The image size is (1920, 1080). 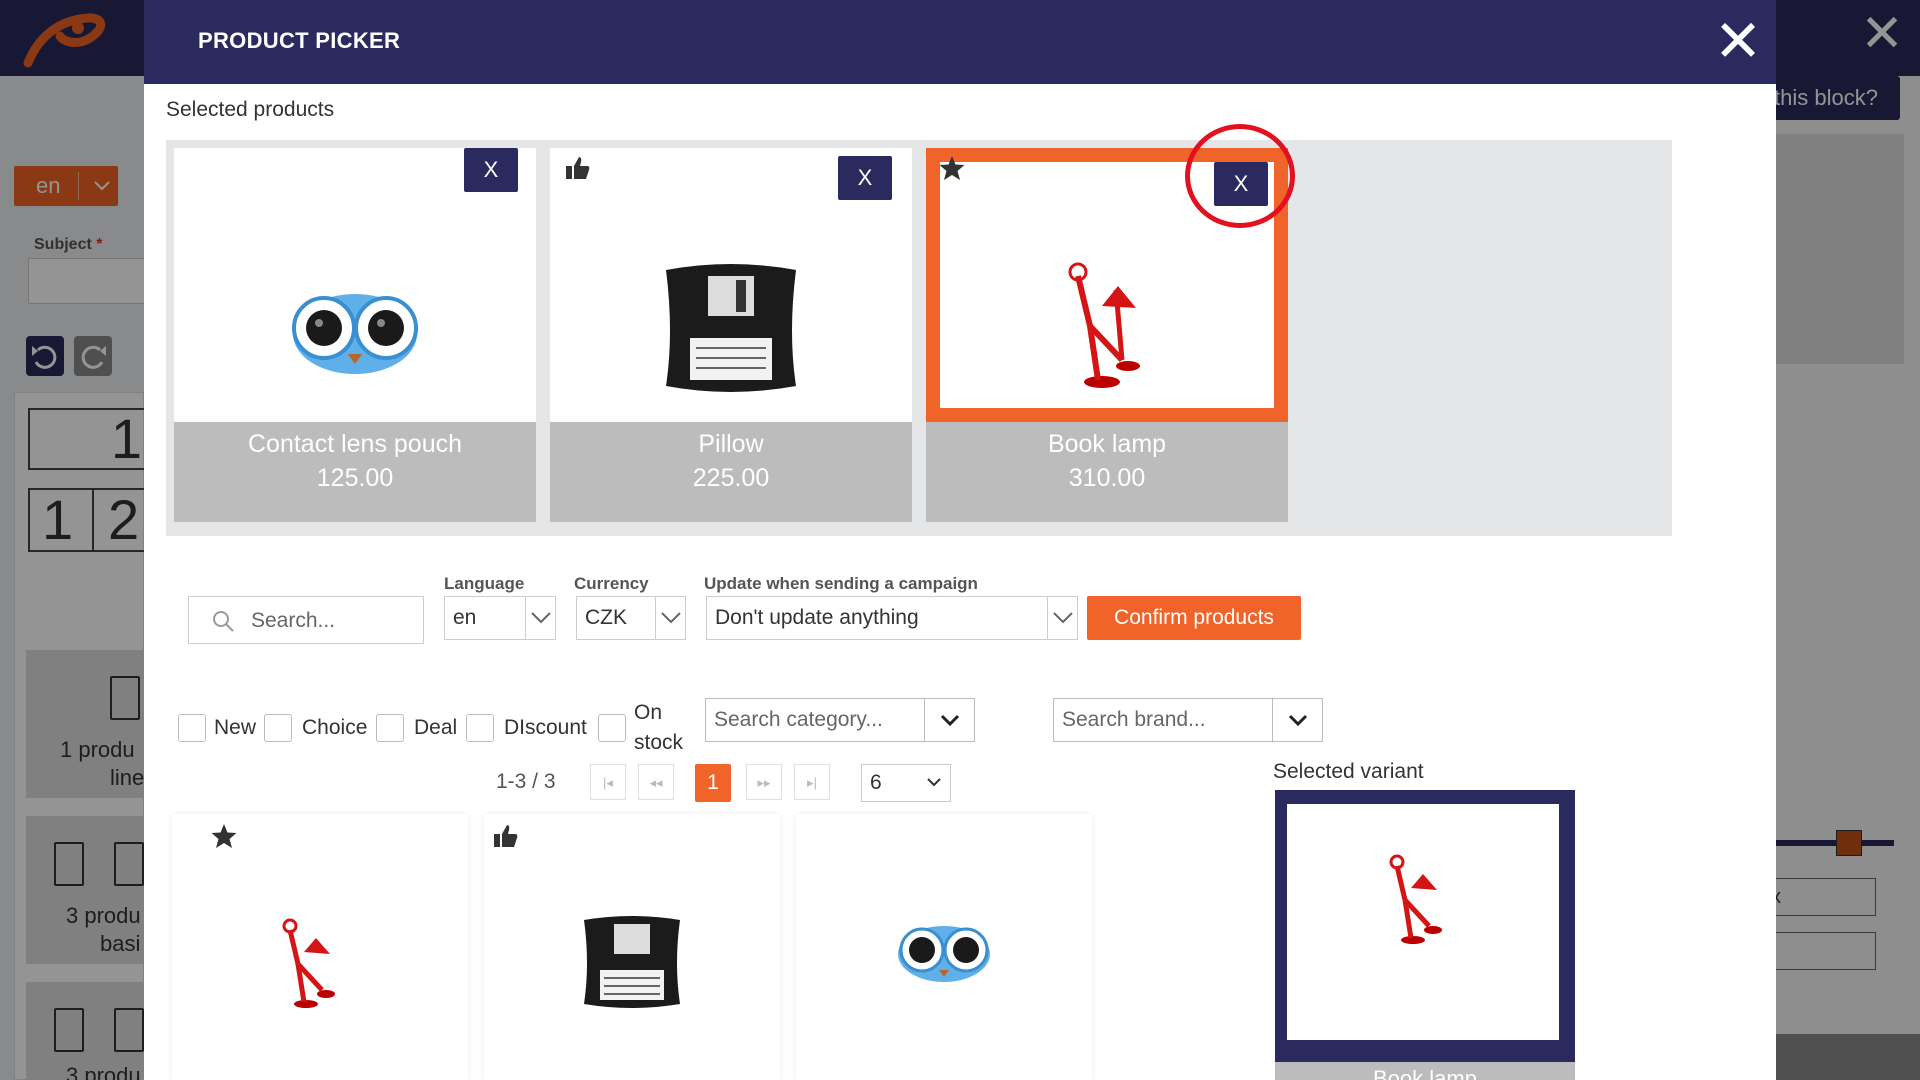 I want to click on product-name: Contact lens pouch, so click(x=355, y=444).